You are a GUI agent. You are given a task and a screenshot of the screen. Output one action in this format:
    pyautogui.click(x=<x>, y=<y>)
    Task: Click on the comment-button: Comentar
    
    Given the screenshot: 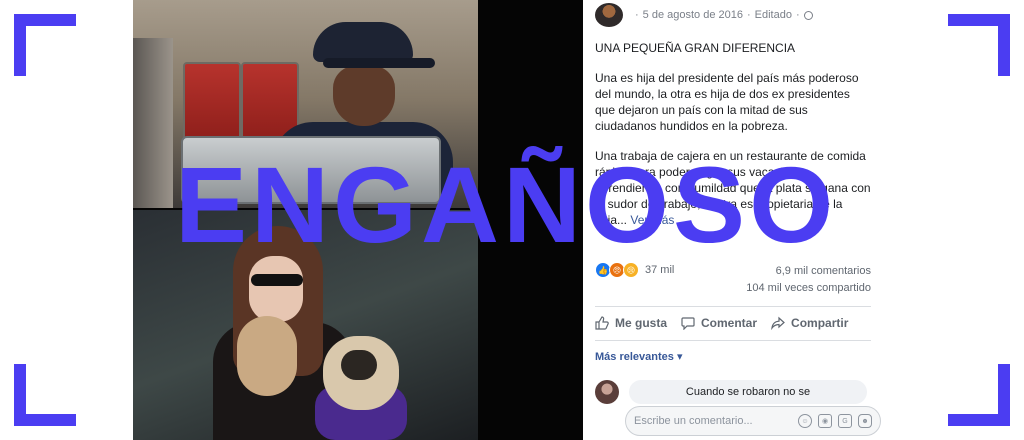 What is the action you would take?
    pyautogui.click(x=719, y=323)
    